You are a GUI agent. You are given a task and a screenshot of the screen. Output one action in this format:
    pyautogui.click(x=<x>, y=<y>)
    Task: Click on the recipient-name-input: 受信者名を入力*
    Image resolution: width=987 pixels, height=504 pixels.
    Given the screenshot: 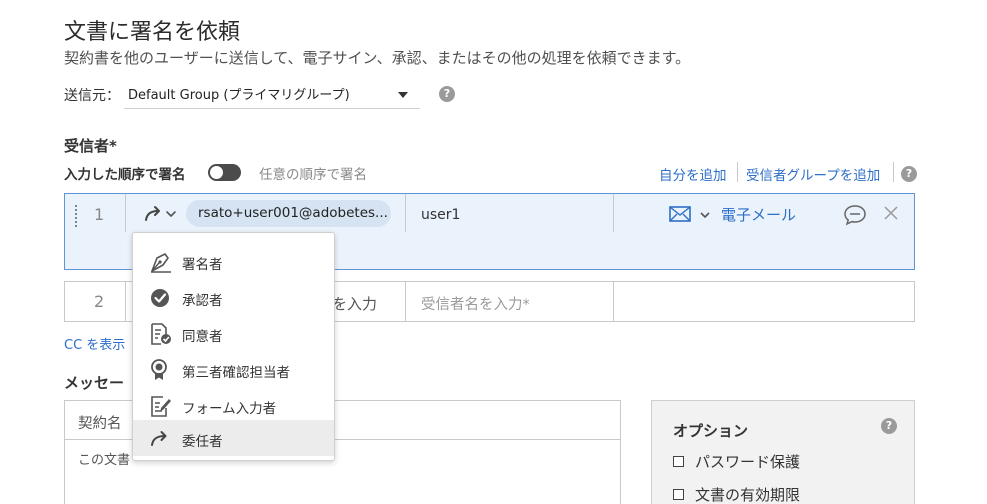 What is the action you would take?
    pyautogui.click(x=475, y=303)
    